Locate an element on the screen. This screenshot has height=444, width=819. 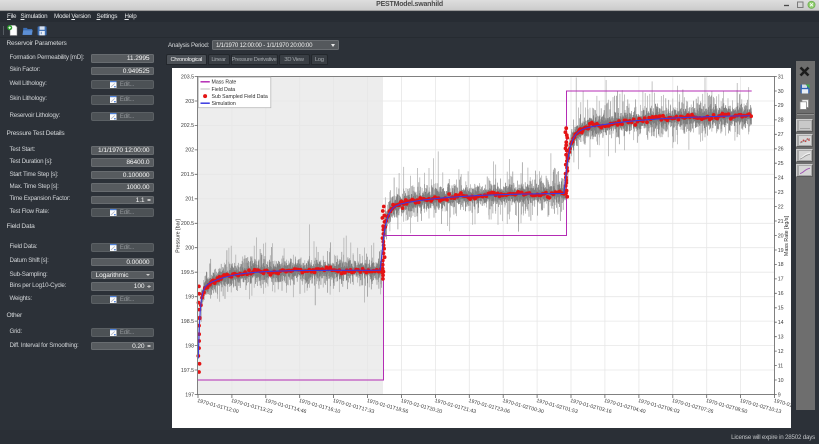
svg-text: 201 is located at coordinates (189, 200).